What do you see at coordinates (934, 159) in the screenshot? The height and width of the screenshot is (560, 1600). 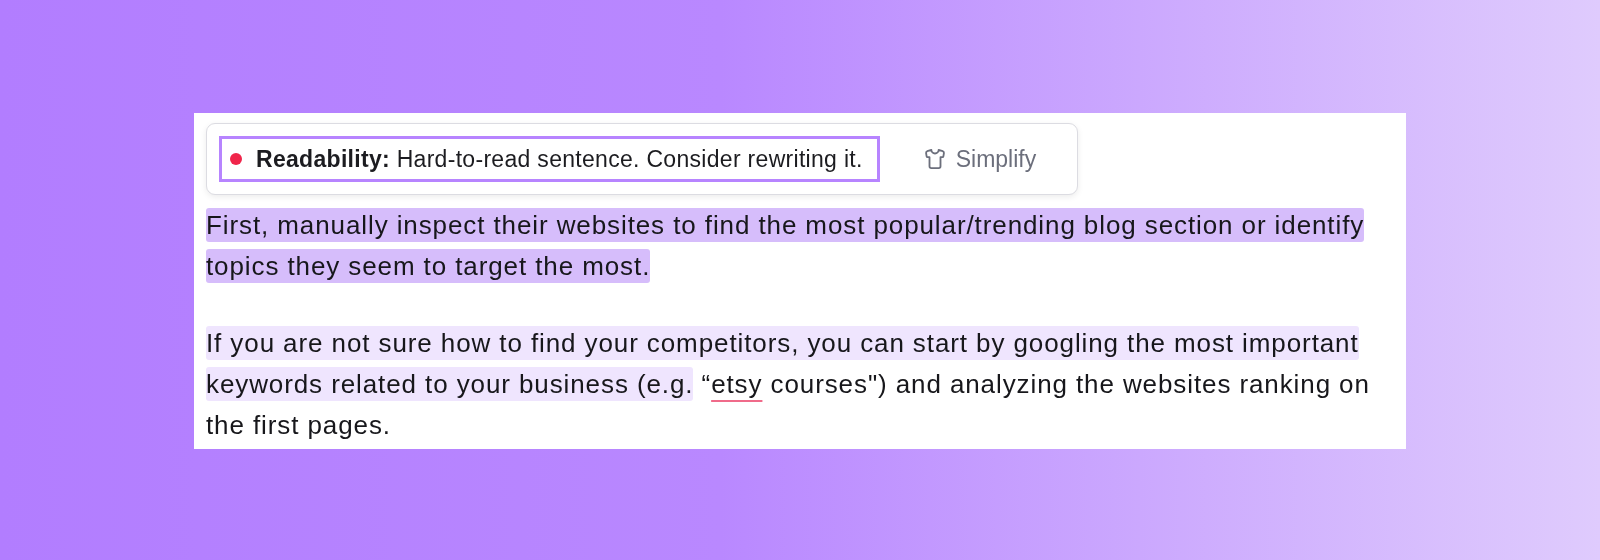 I see `shirt-icon` at bounding box center [934, 159].